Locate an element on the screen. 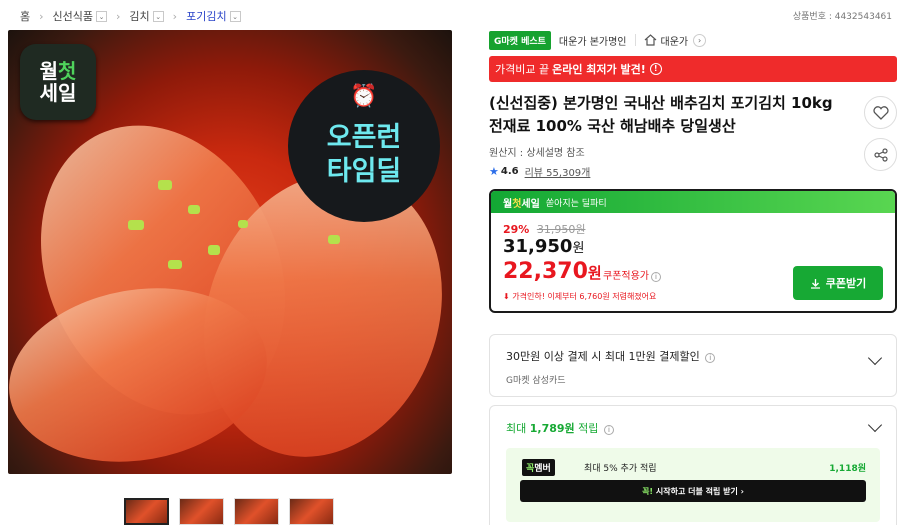 Image resolution: width=900 pixels, height=525 pixels. sale-price: 31,950원 is located at coordinates (543, 246).